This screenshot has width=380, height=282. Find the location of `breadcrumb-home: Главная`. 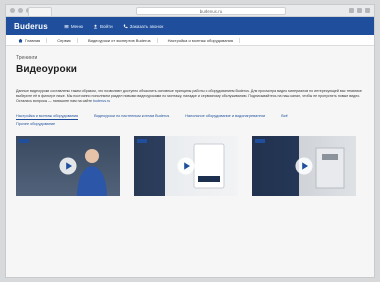

breadcrumb-home: Главная is located at coordinates (30, 40).